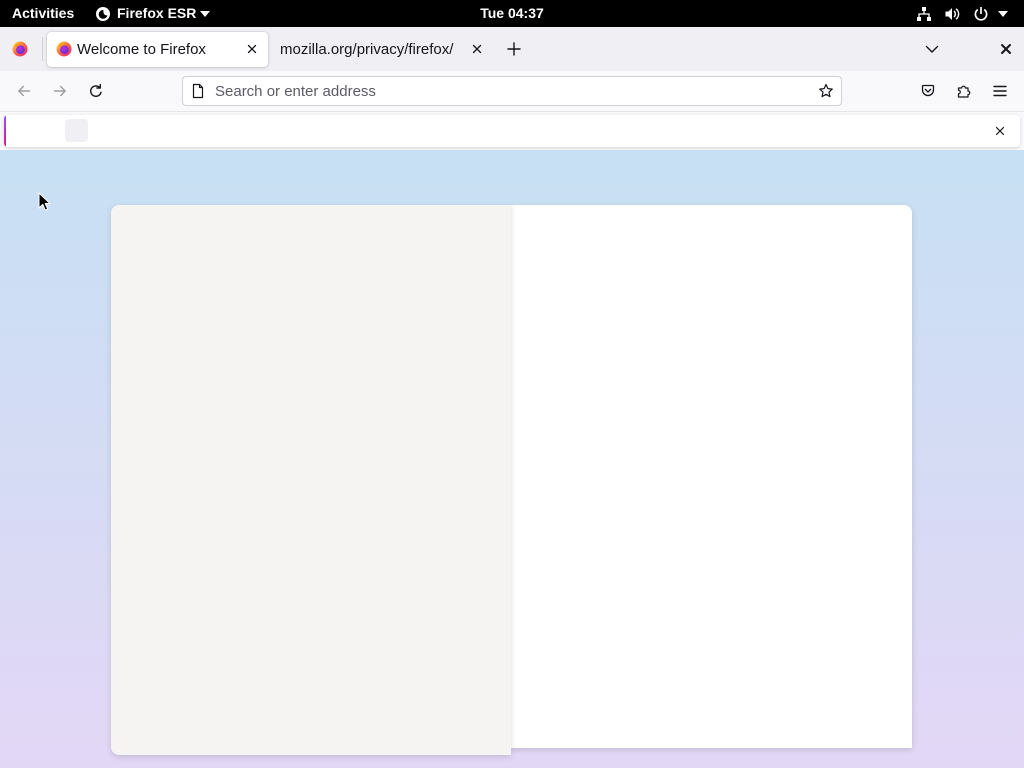  What do you see at coordinates (64, 49) in the screenshot?
I see `firefox-favicon` at bounding box center [64, 49].